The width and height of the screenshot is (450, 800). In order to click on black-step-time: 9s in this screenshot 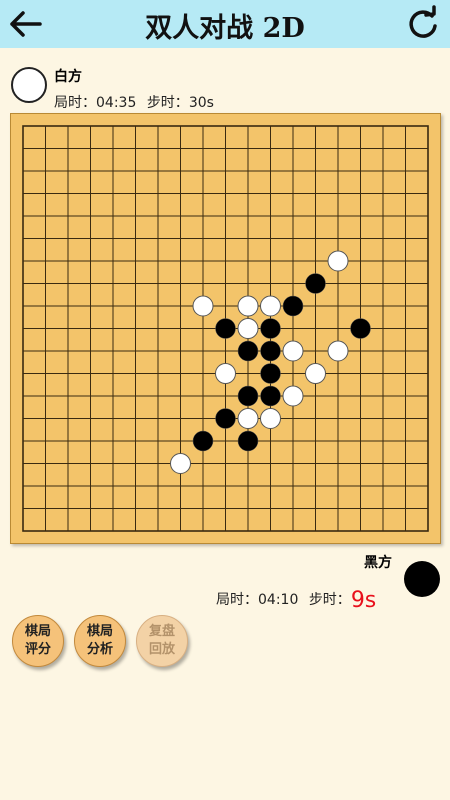, I will do `click(363, 600)`.